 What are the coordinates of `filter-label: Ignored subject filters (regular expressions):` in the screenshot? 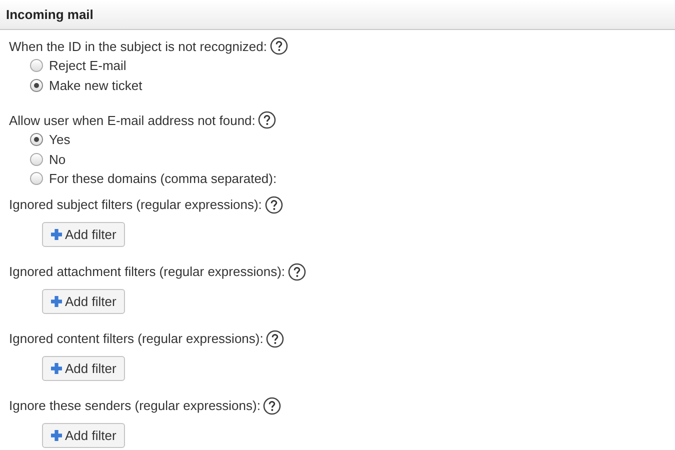 It's located at (135, 204).